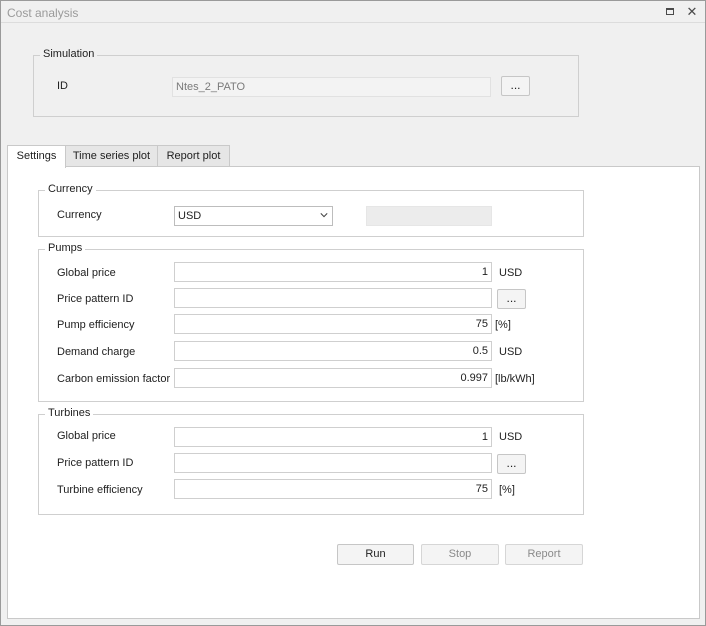 The width and height of the screenshot is (706, 626). I want to click on window-title: Cost analysis, so click(43, 13).